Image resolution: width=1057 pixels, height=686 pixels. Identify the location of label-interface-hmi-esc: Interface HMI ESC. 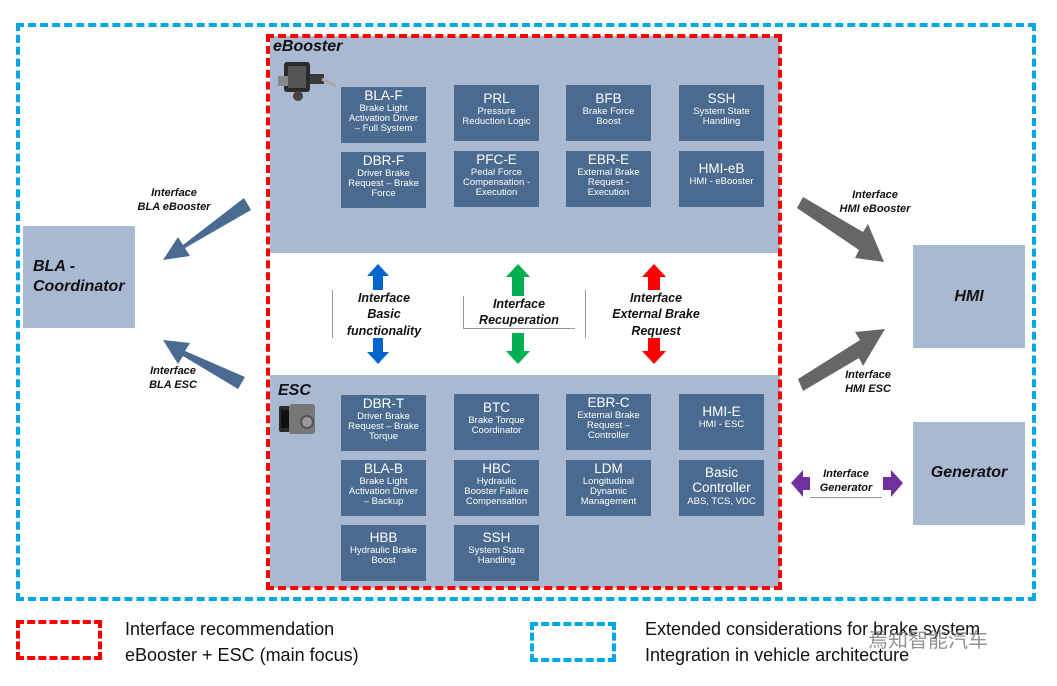
(868, 382).